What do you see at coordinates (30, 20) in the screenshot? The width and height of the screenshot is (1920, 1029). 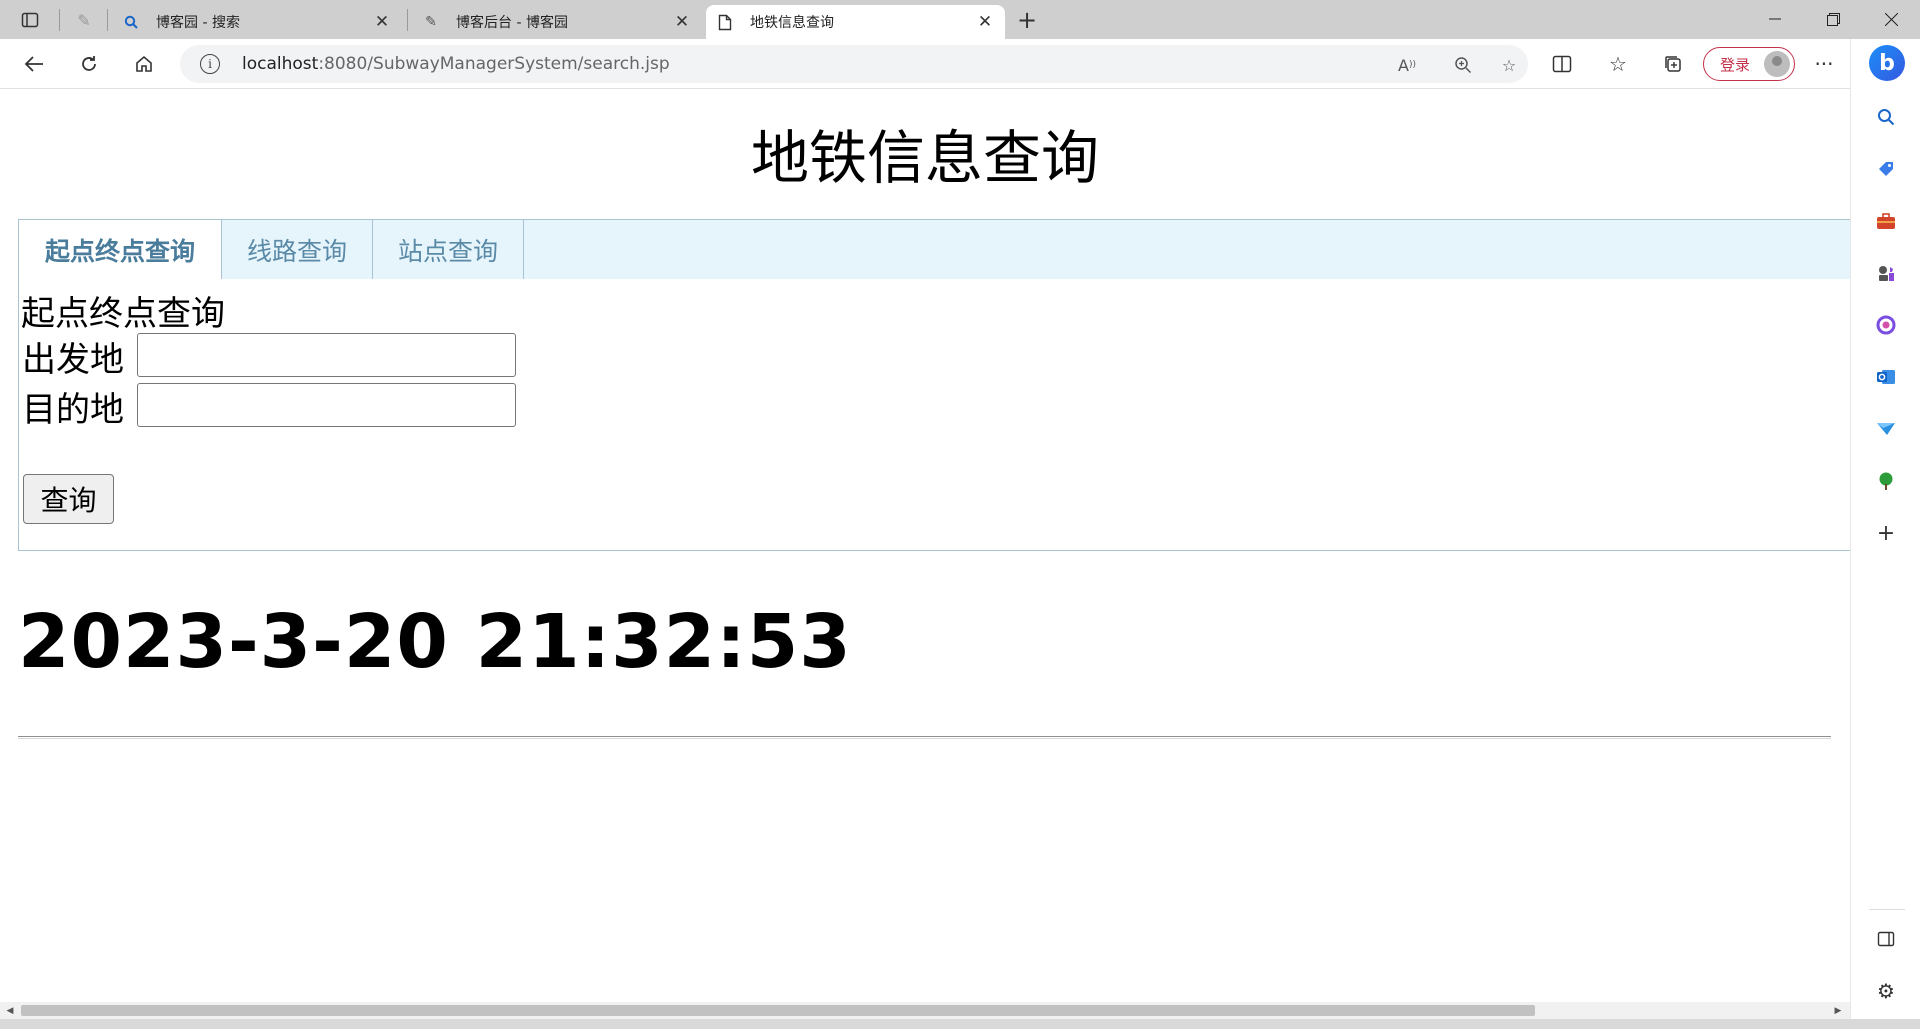 I see `tab-actions-icon` at bounding box center [30, 20].